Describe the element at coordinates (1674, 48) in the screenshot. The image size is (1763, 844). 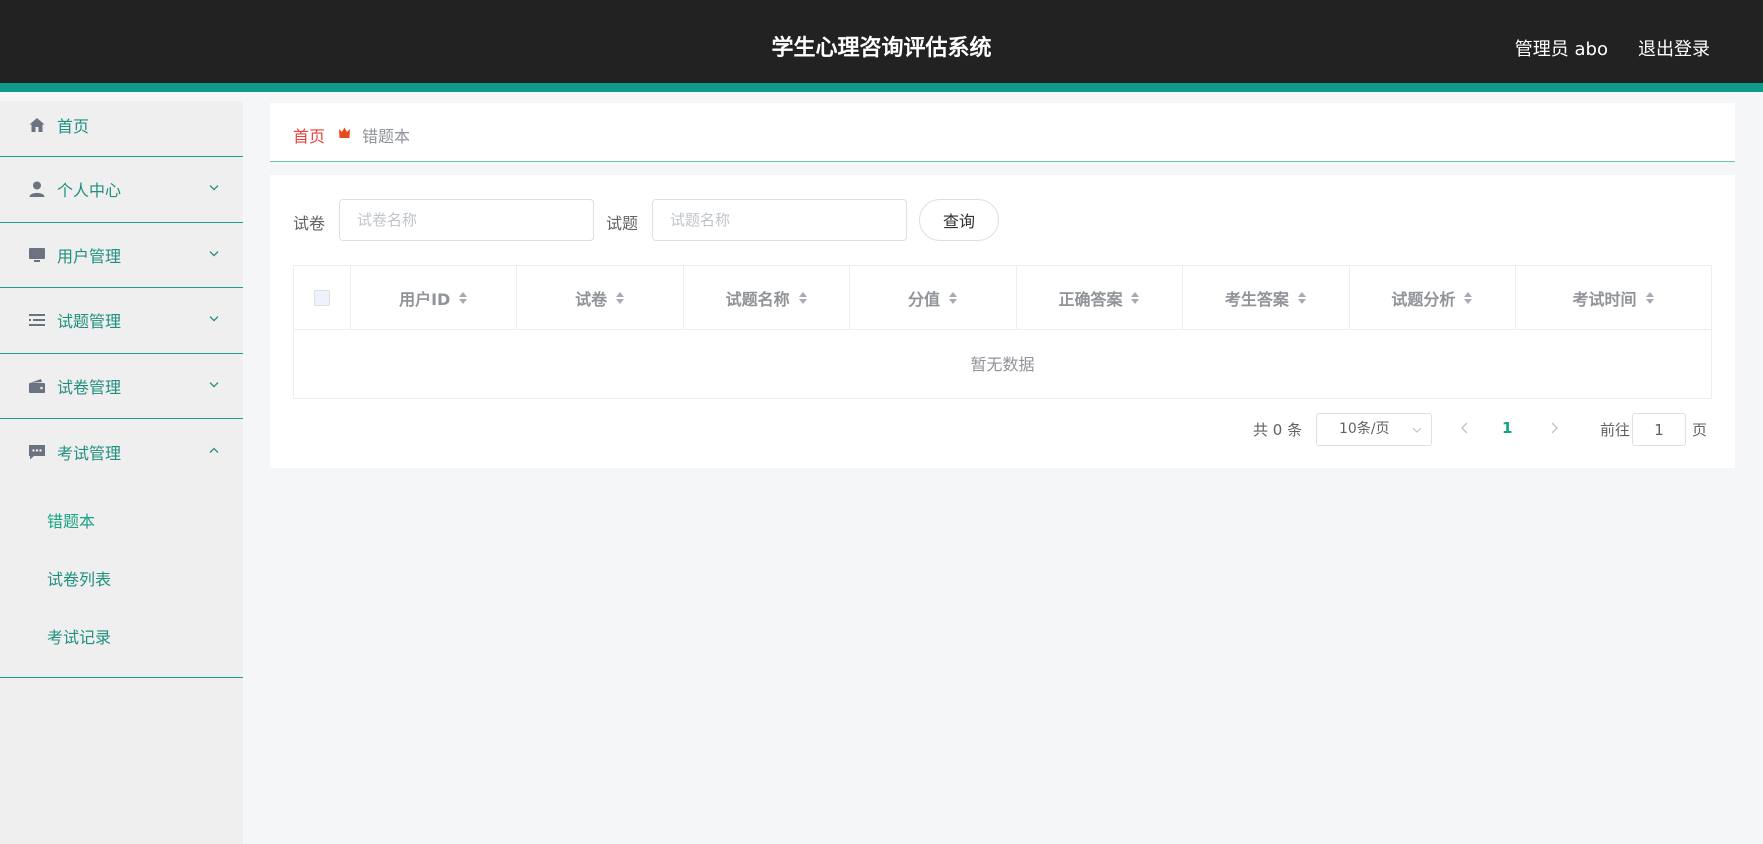
I see `logout-button: 退出登录` at that location.